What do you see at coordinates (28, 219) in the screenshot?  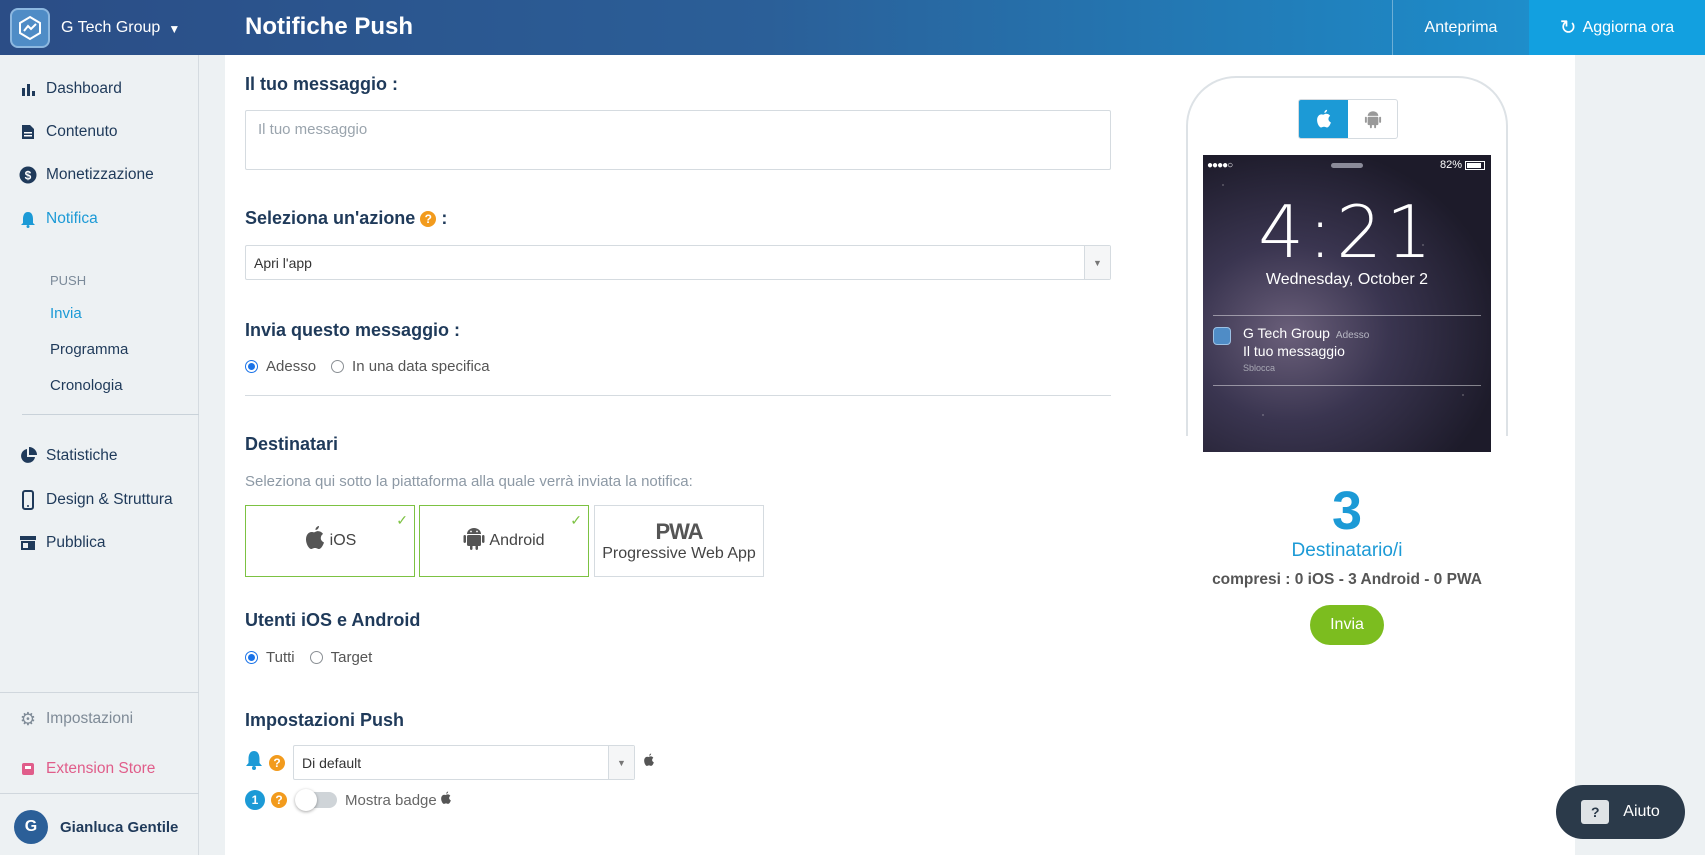 I see `bell-icon` at bounding box center [28, 219].